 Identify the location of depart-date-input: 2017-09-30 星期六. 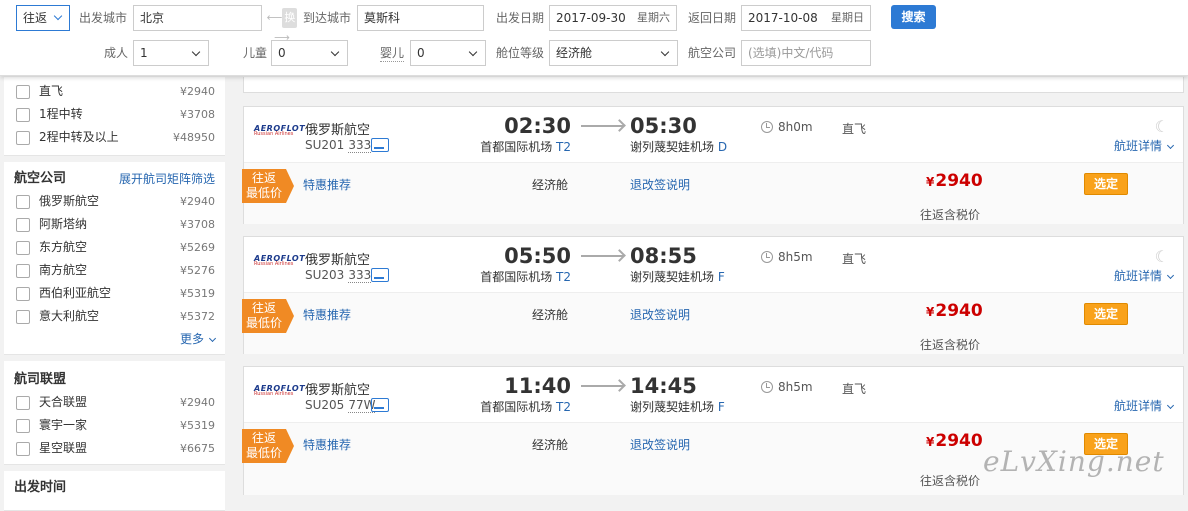
(613, 18).